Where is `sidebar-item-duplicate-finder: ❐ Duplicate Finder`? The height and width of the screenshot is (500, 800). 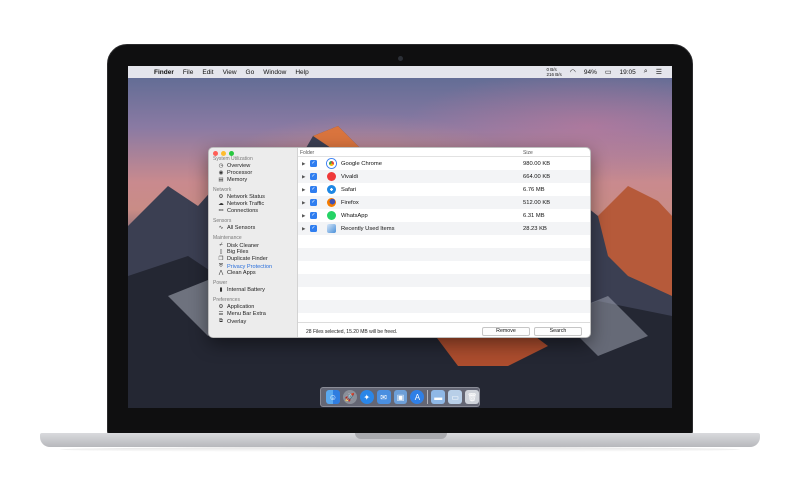 sidebar-item-duplicate-finder: ❐ Duplicate Finder is located at coordinates (243, 259).